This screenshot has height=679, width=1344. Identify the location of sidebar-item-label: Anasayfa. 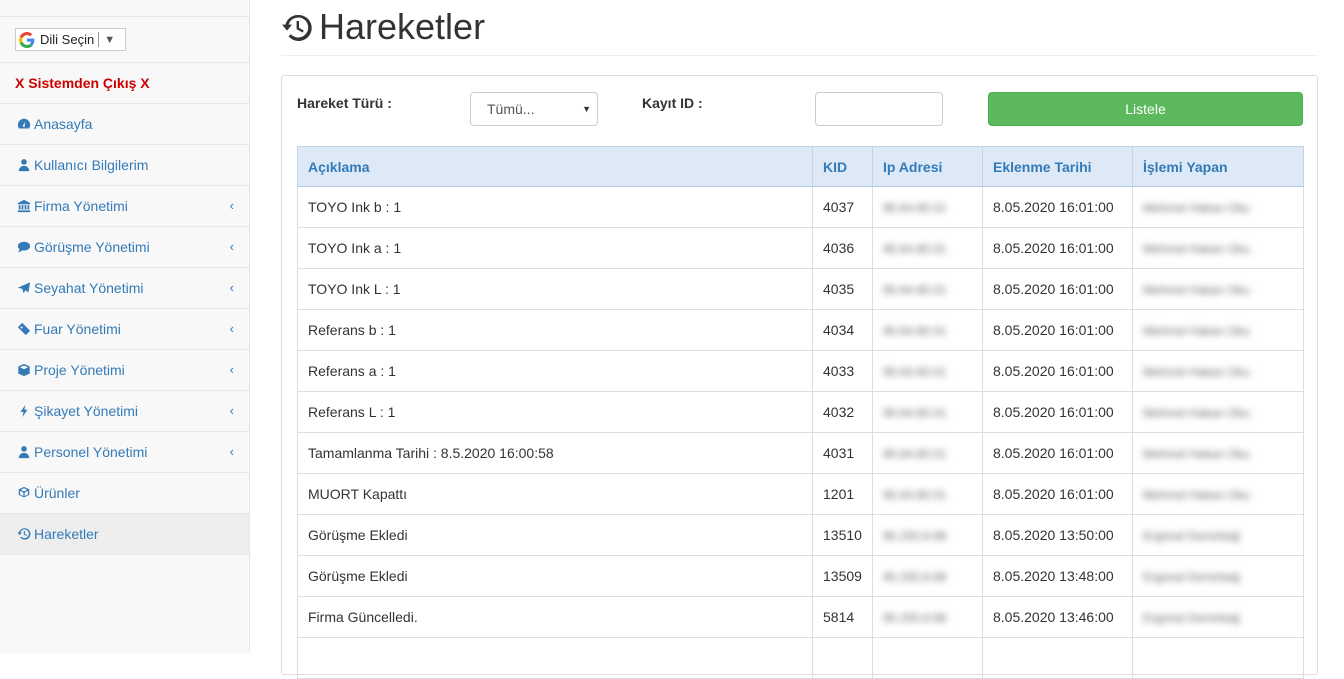
(63, 124).